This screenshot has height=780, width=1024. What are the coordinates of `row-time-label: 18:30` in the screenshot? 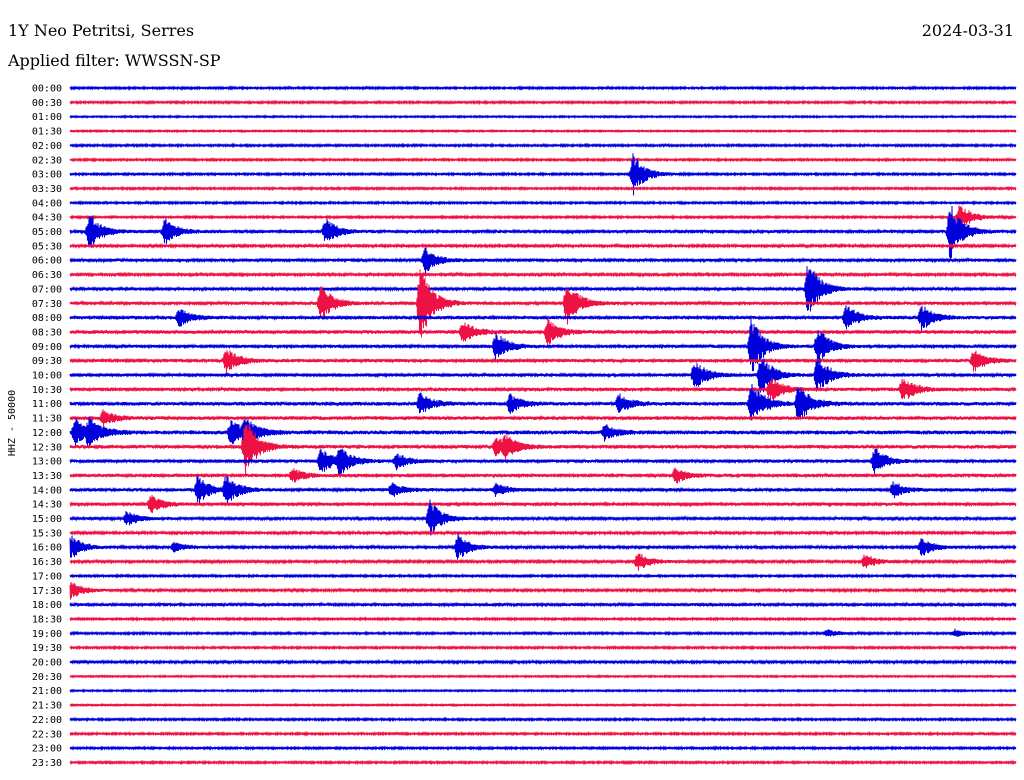 It's located at (47, 619).